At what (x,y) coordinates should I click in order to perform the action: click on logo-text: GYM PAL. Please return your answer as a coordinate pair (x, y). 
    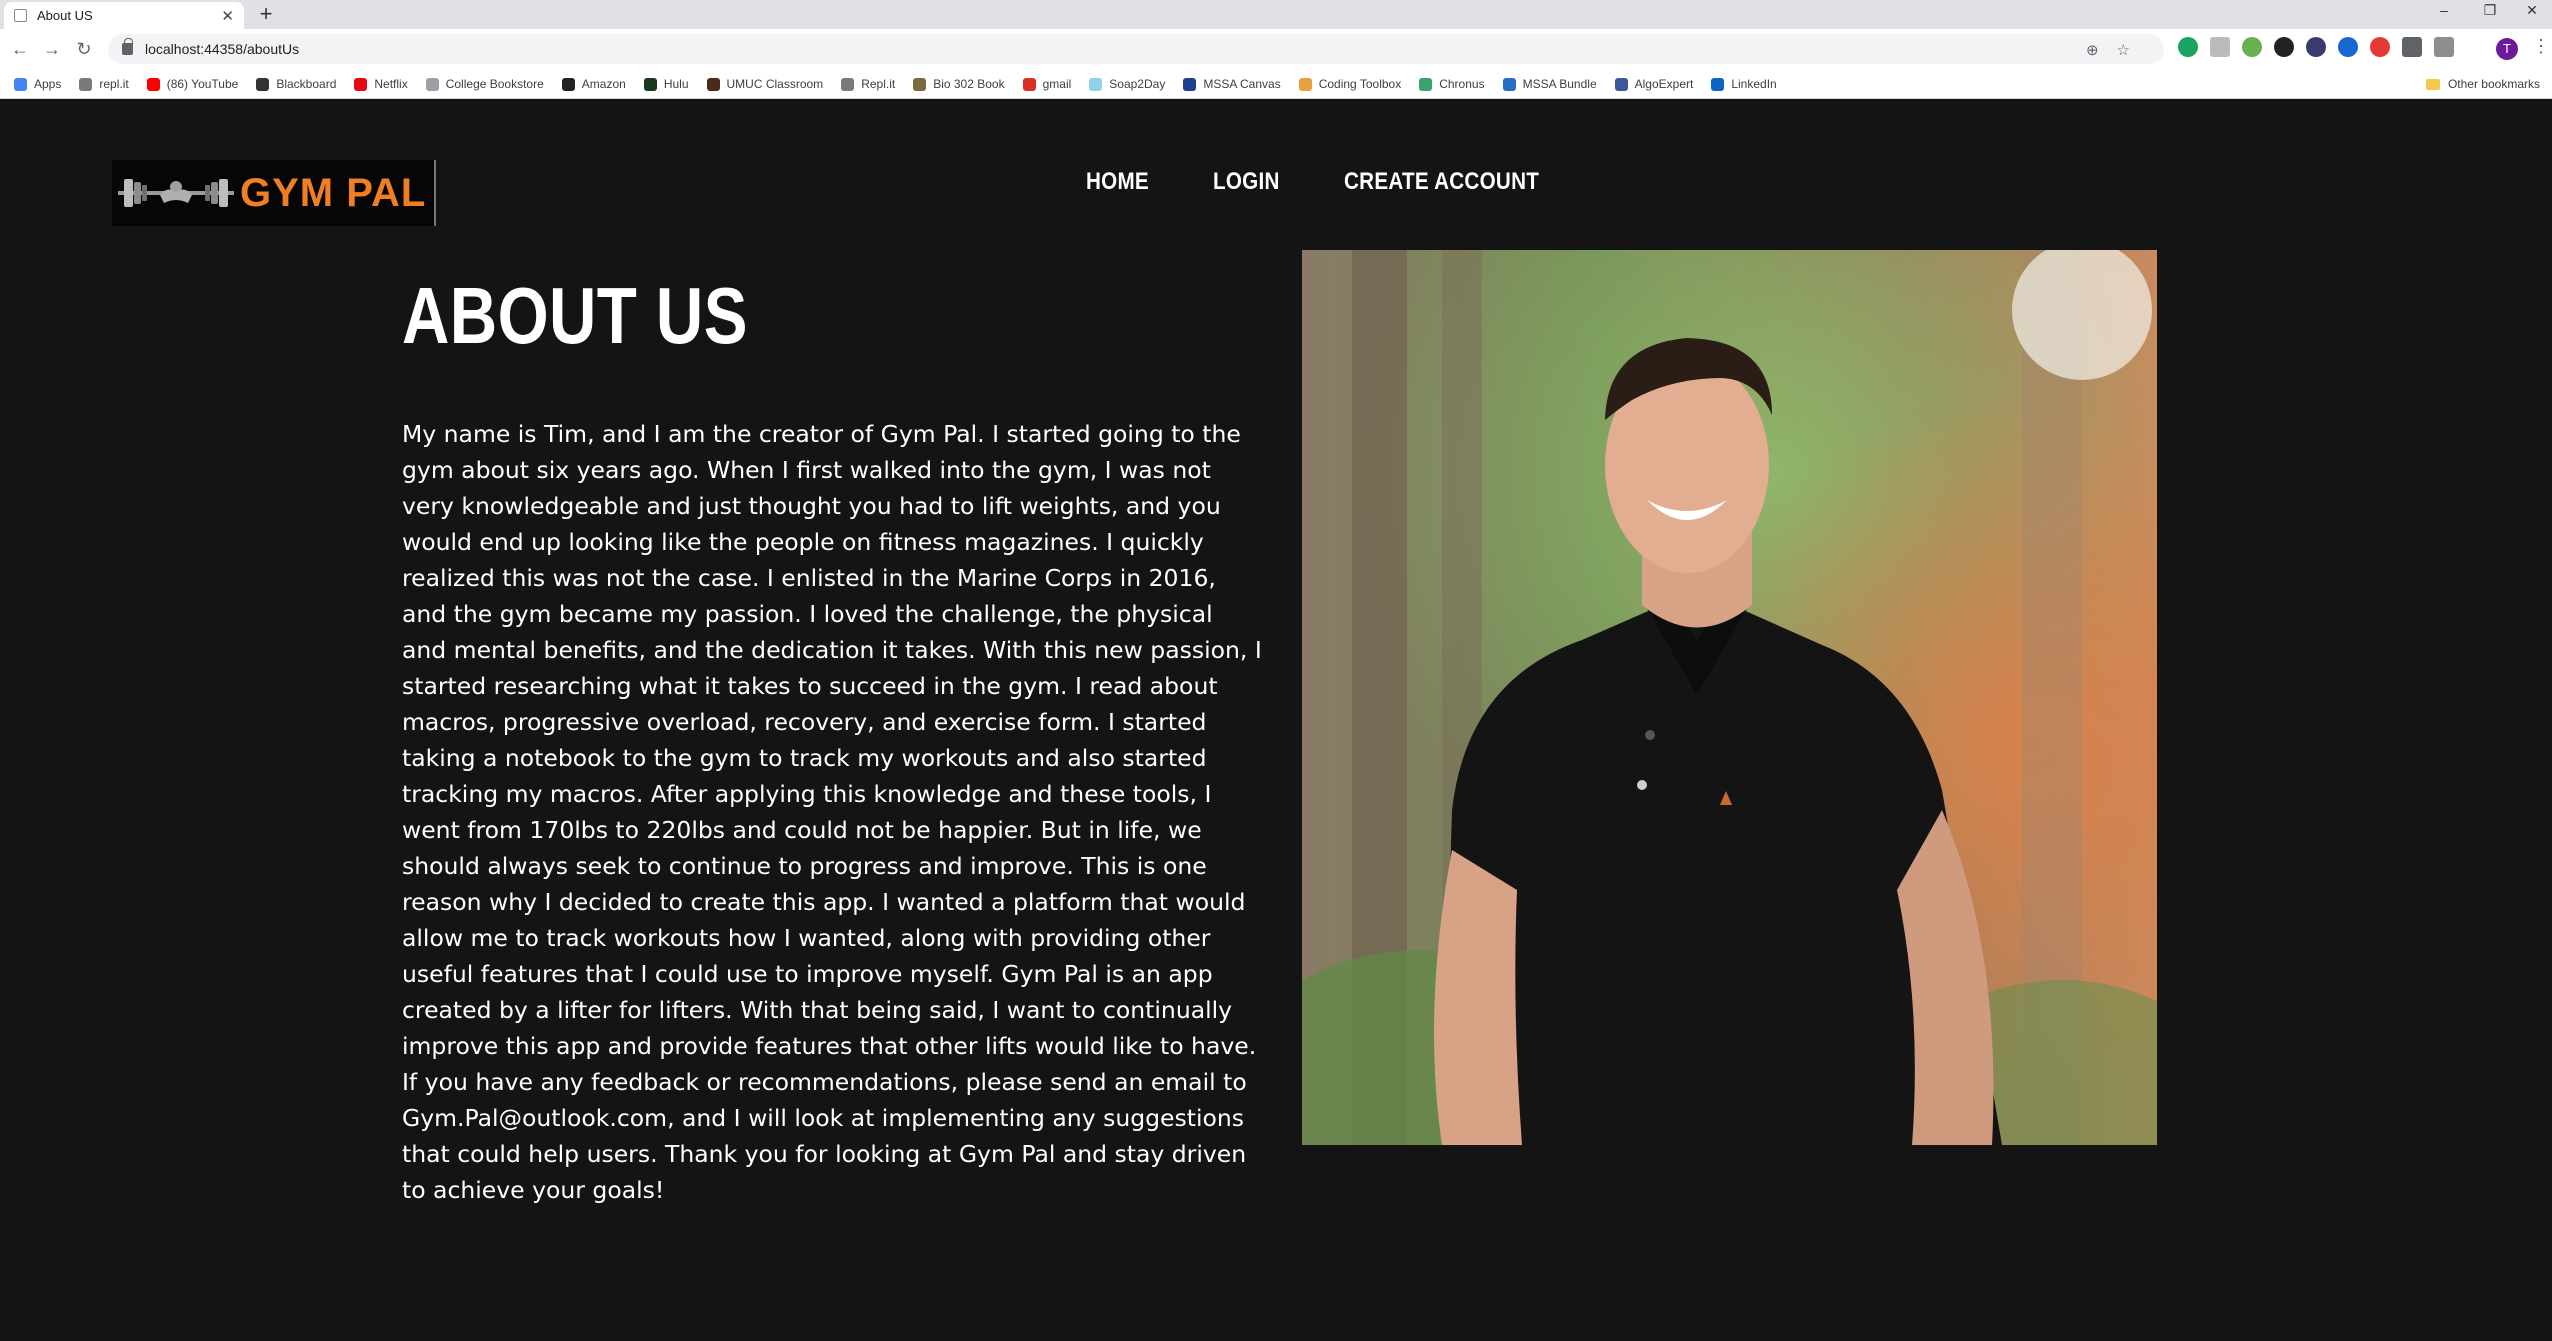
    Looking at the image, I should click on (333, 192).